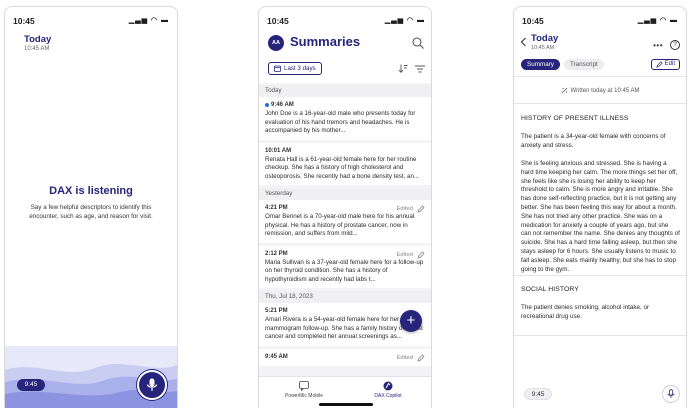 This screenshot has height=408, width=694. Describe the element at coordinates (583, 64) in the screenshot. I see `tab-transcript: Transcript` at that location.